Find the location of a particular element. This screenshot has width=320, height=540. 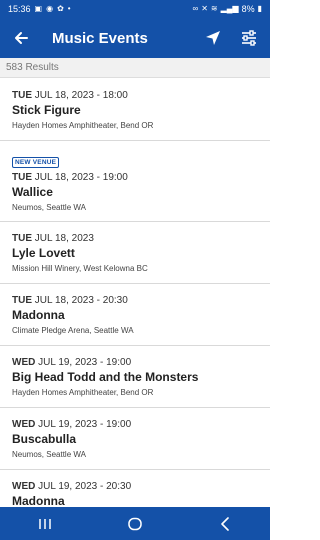

list-item: WED JUL 19, 2023 - 20:30 Madonna is located at coordinates (135, 488).